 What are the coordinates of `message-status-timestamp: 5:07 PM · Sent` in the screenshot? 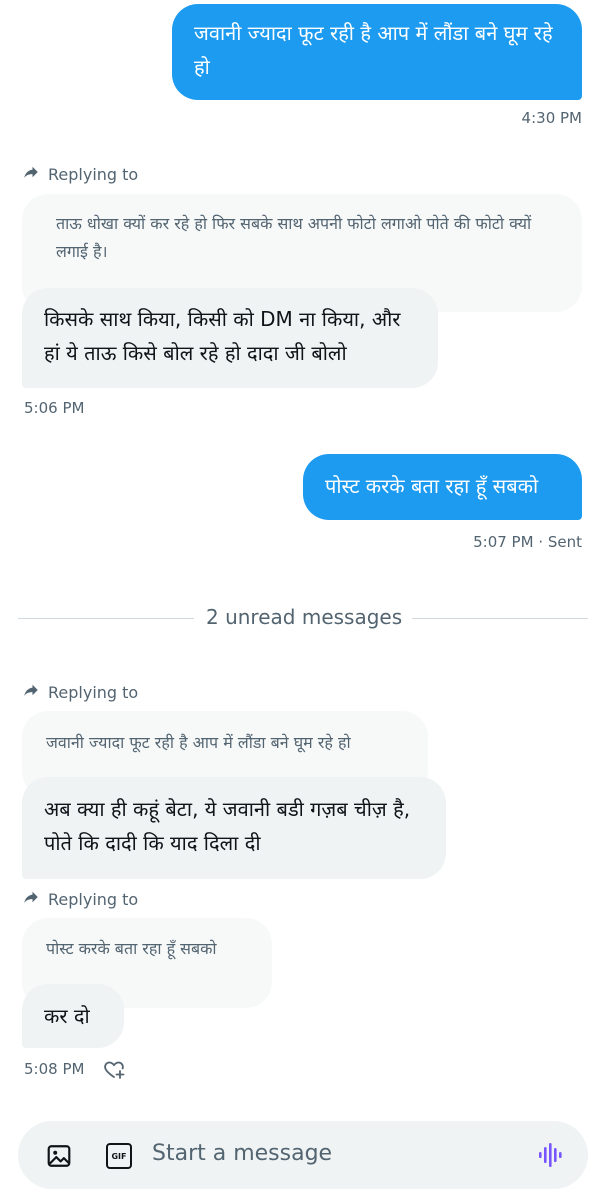 It's located at (527, 542).